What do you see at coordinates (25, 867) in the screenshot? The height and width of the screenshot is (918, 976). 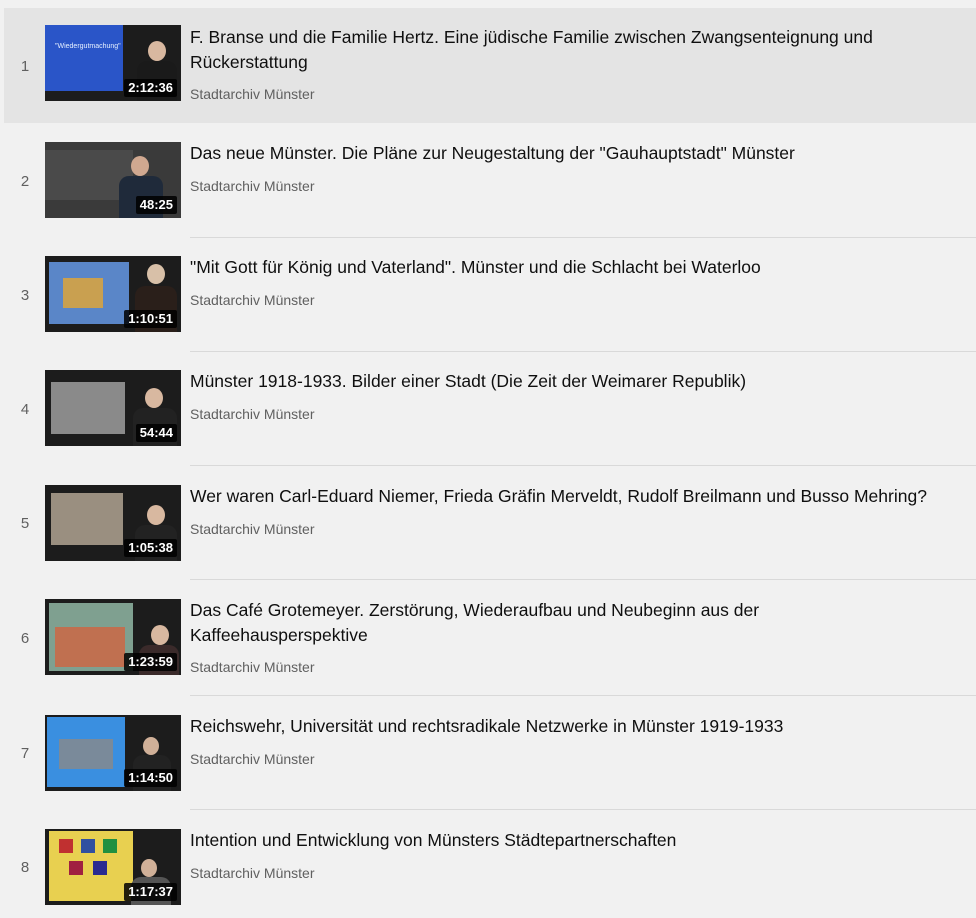 I see `item-index: 8` at bounding box center [25, 867].